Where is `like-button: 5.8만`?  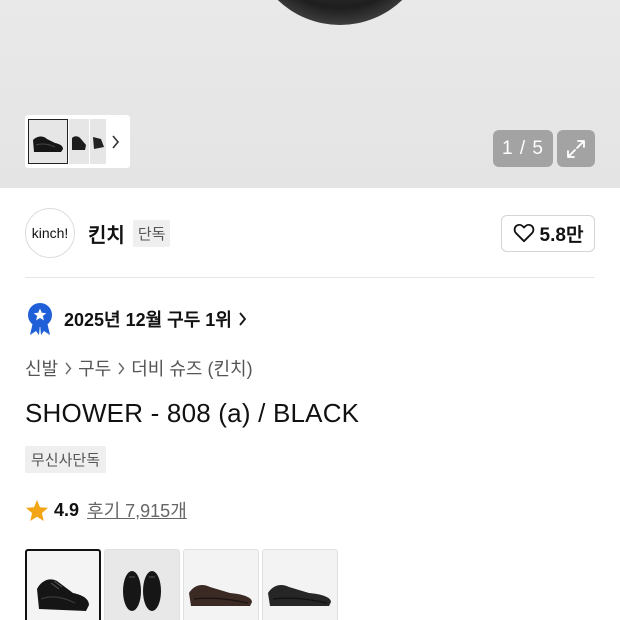
like-button: 5.8만 is located at coordinates (548, 233).